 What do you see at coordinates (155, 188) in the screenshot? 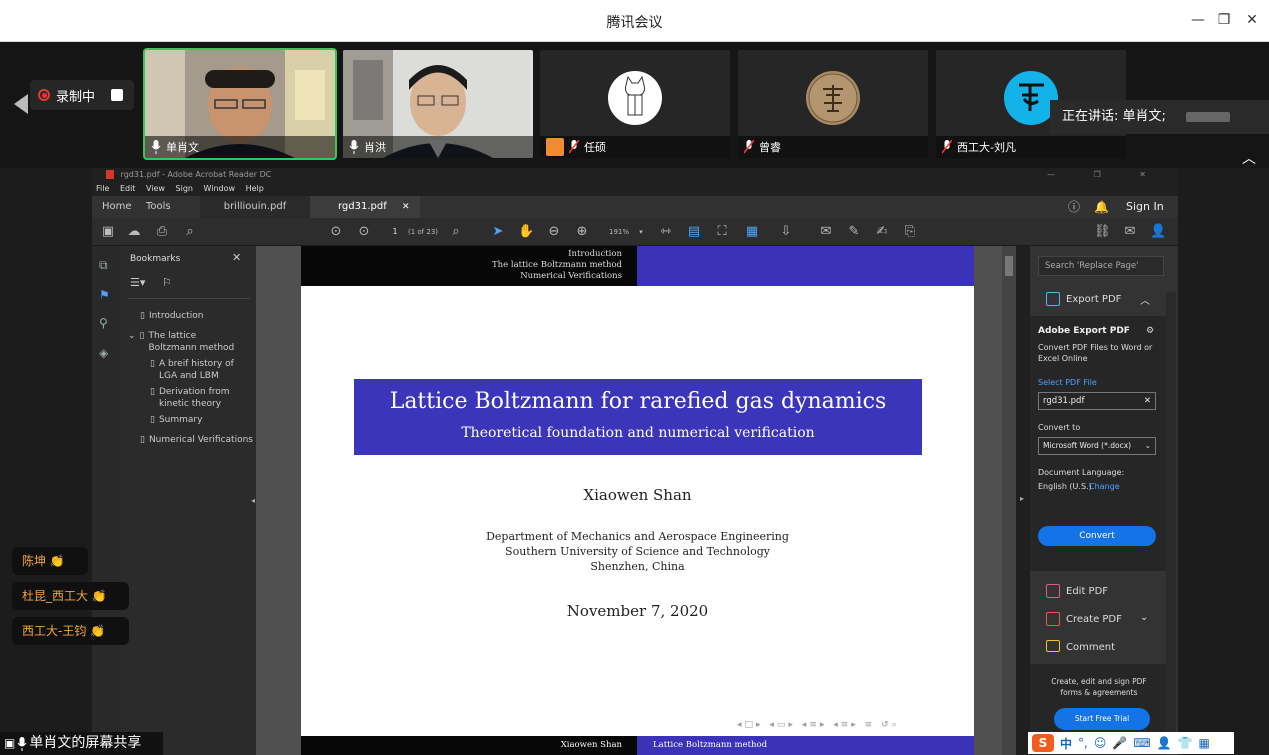
I see `menu-view: View` at bounding box center [155, 188].